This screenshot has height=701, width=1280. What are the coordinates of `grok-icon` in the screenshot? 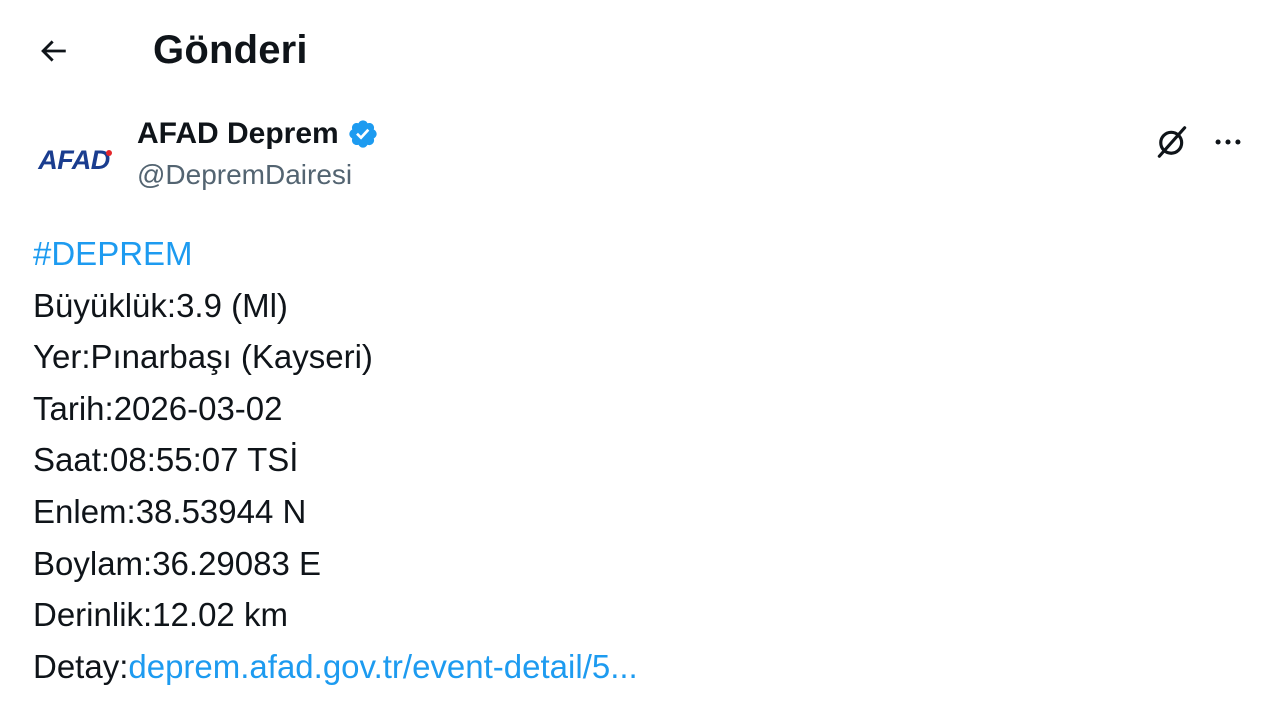 It's located at (1172, 142).